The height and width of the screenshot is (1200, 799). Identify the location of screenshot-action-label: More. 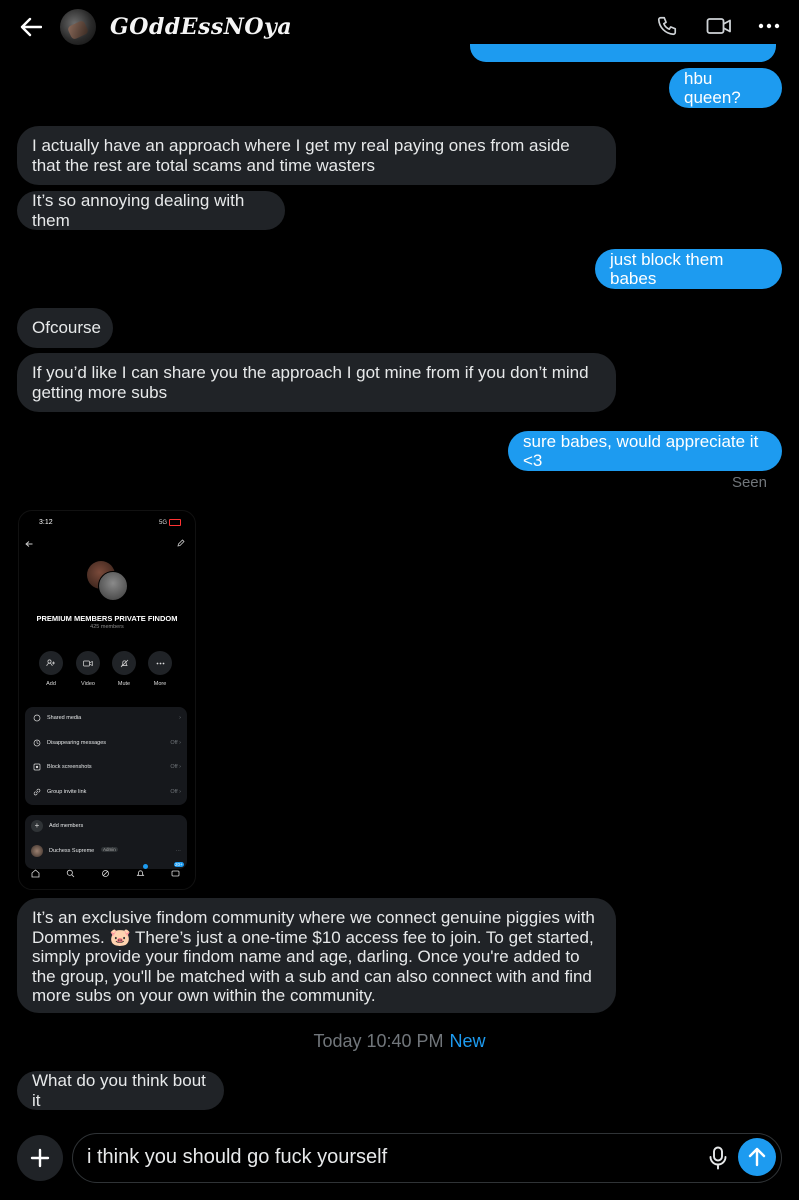
(160, 684).